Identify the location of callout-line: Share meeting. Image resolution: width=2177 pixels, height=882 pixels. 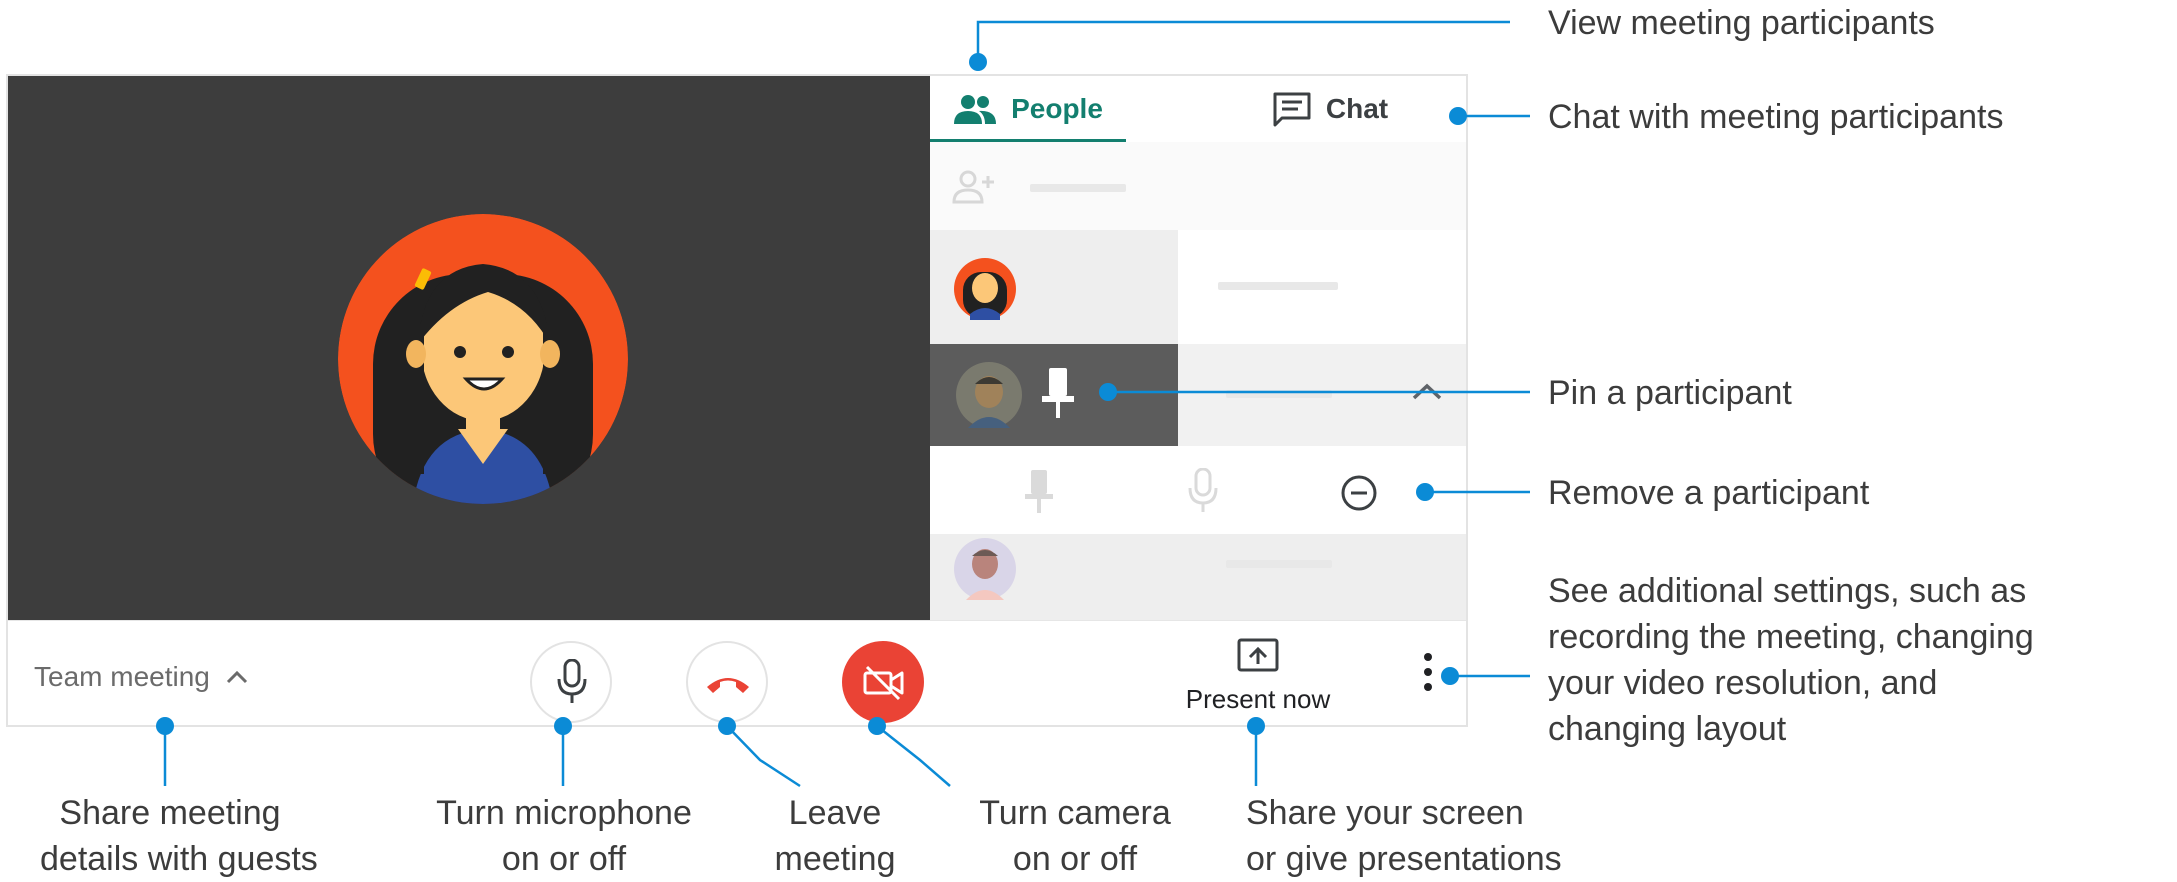
(170, 813).